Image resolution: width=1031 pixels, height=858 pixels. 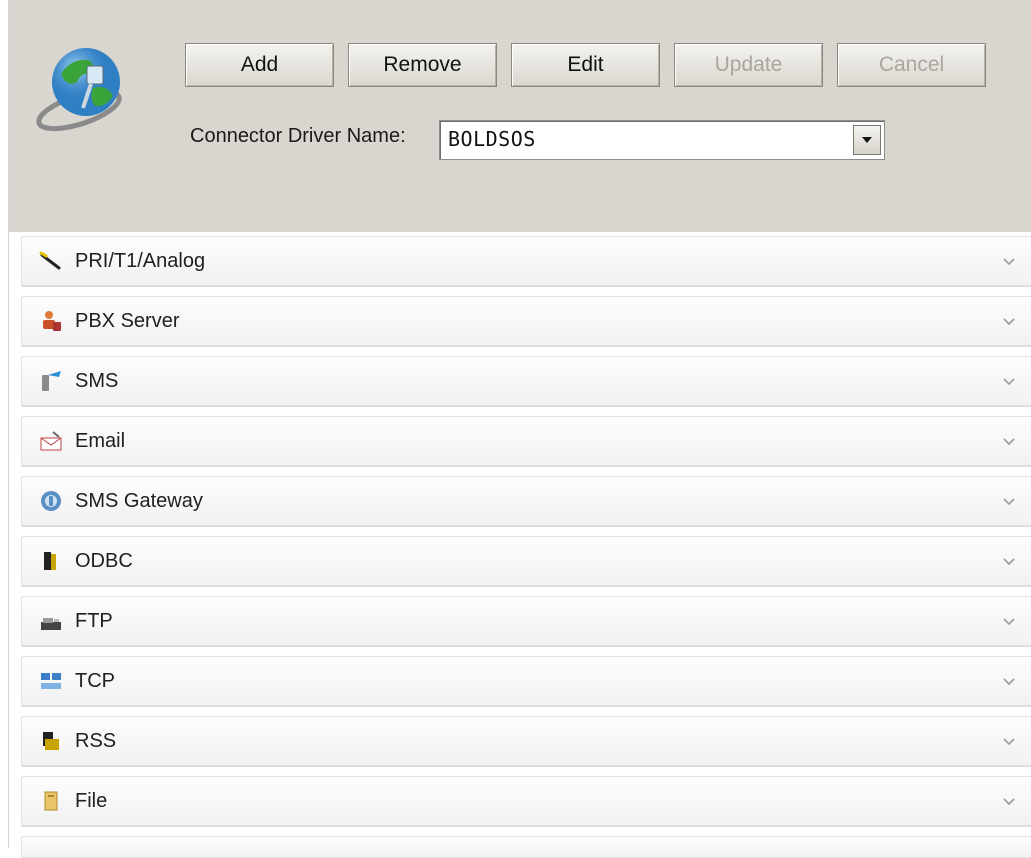 What do you see at coordinates (51, 381) in the screenshot?
I see `sms-icon` at bounding box center [51, 381].